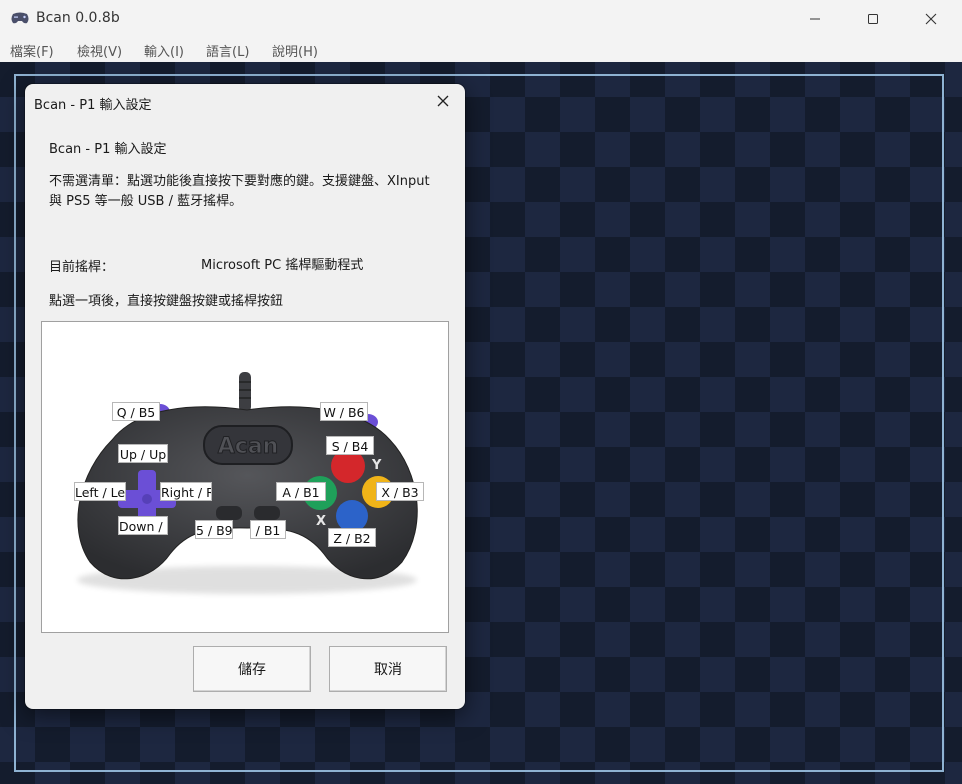 Image resolution: width=962 pixels, height=784 pixels. Describe the element at coordinates (229, 513) in the screenshot. I see `select-button` at that location.